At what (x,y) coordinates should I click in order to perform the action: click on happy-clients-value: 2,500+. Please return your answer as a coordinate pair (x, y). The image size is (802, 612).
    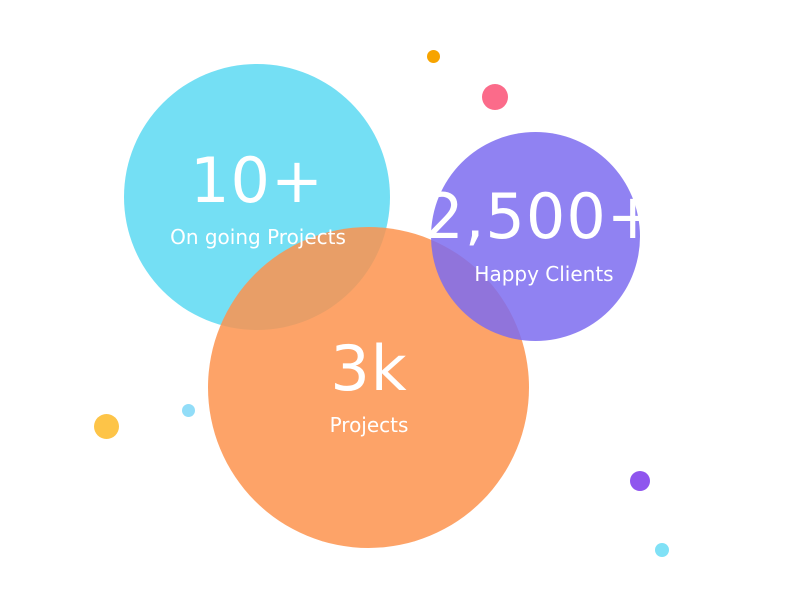
    Looking at the image, I should click on (542, 216).